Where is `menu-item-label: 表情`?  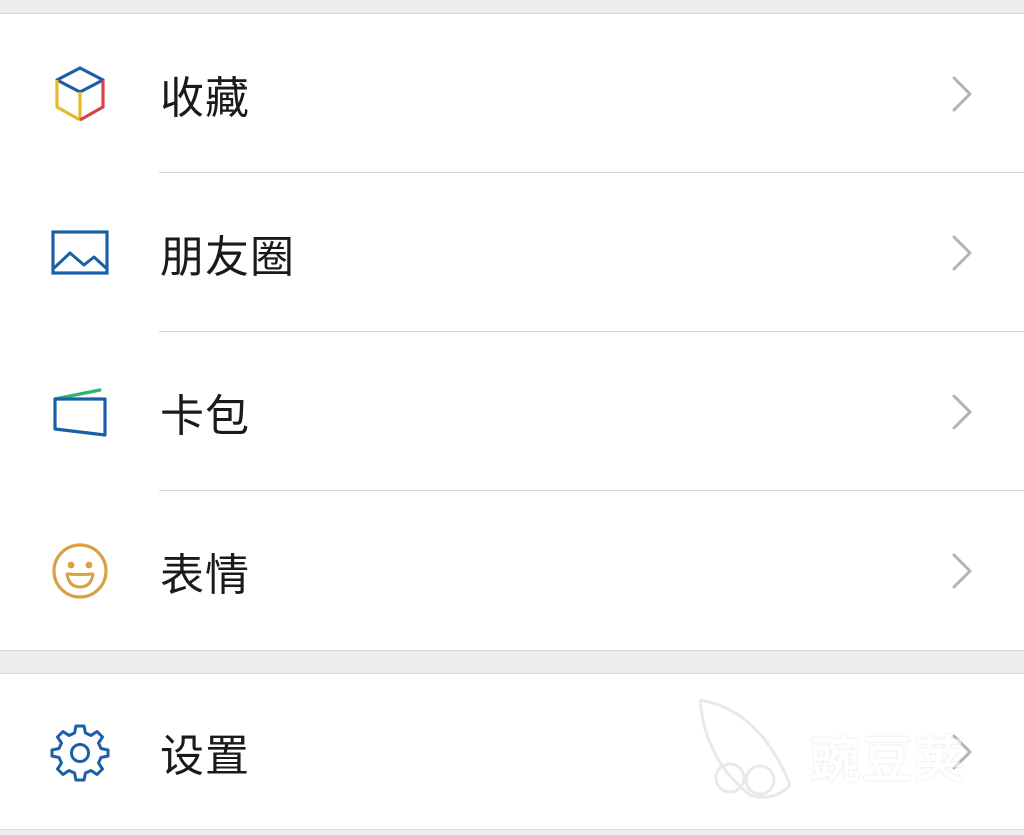 menu-item-label: 表情 is located at coordinates (205, 575).